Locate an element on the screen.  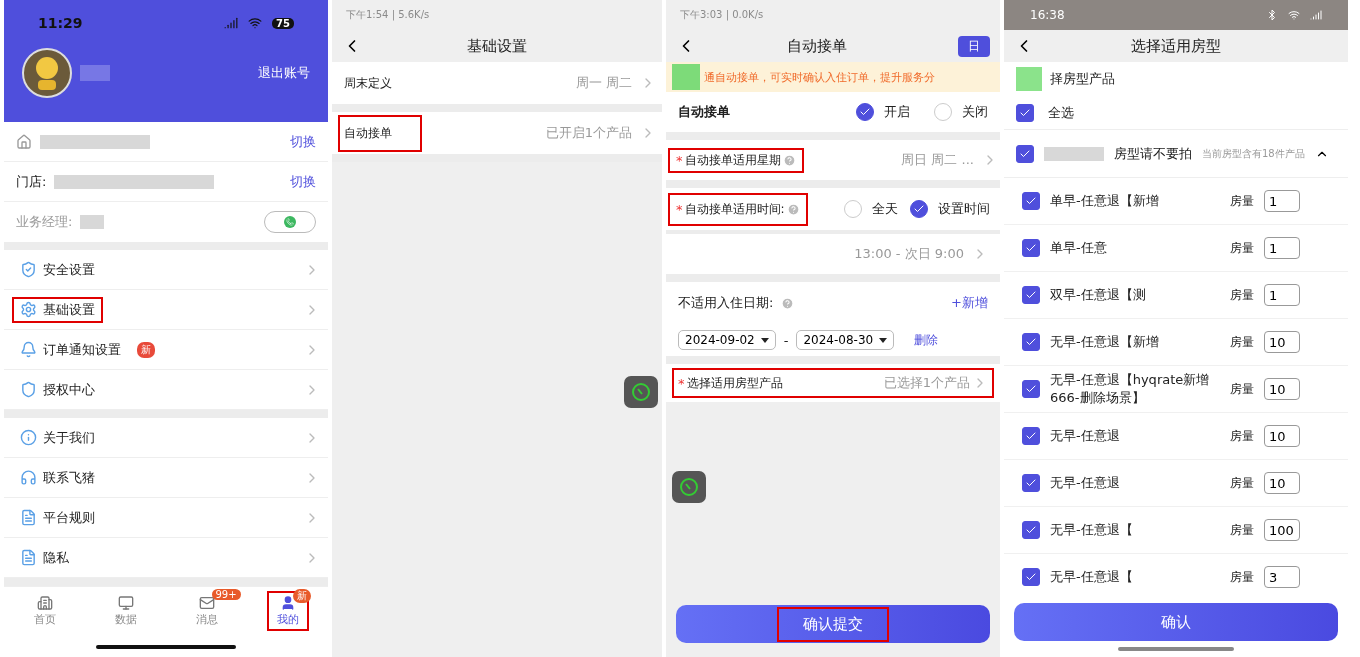
tab-badge: 99+ is located at coordinates (226, 594).